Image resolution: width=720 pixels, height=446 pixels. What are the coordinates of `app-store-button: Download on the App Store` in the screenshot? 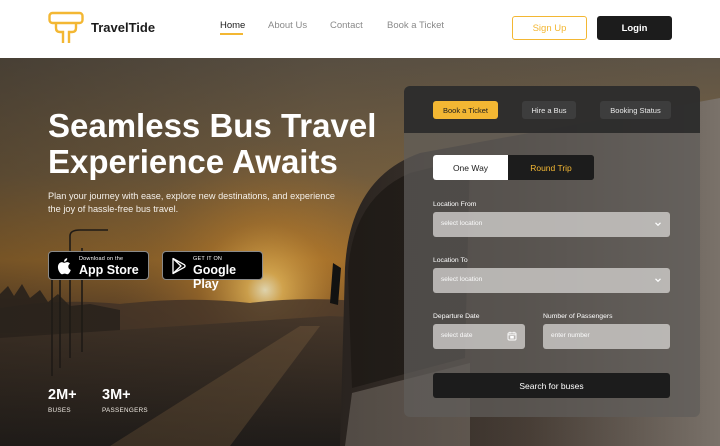 It's located at (98, 265).